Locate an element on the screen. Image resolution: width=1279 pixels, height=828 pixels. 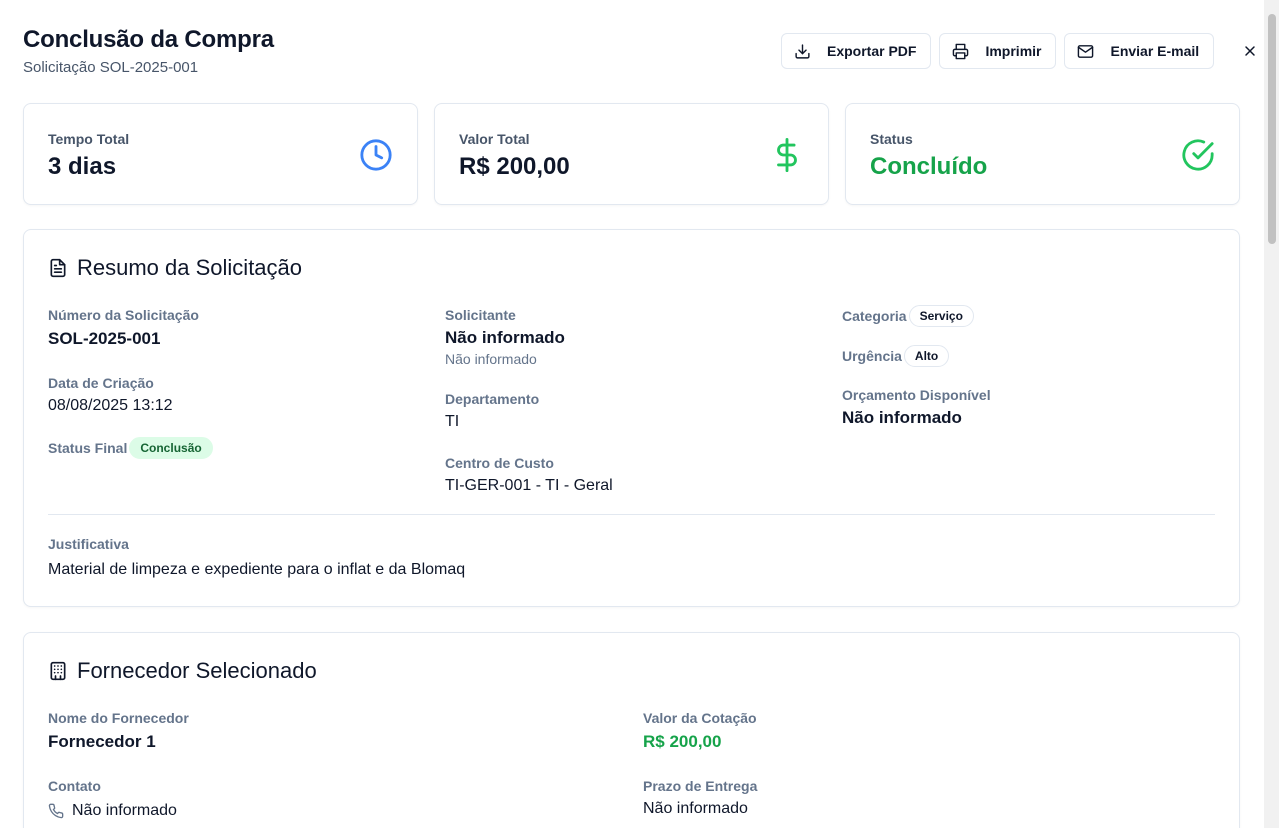
printer-icon is located at coordinates (961, 51).